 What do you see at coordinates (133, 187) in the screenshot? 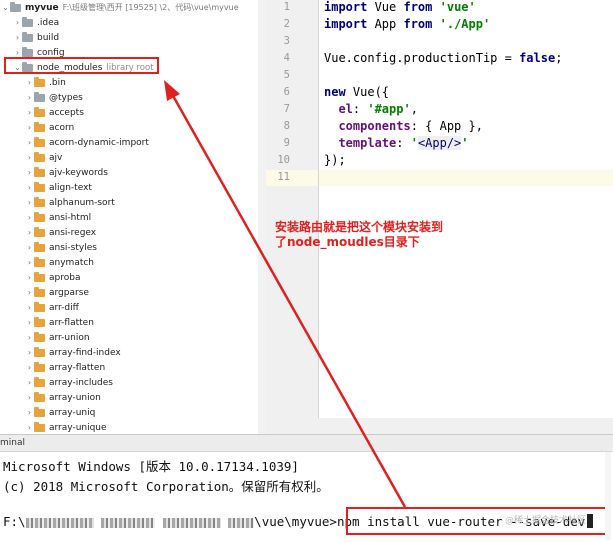
I see `tree-item: › align-text` at bounding box center [133, 187].